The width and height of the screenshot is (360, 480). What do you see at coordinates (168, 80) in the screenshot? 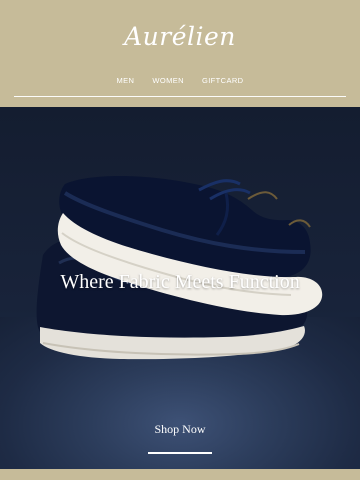
I see `nav-item-women: WOMEN` at bounding box center [168, 80].